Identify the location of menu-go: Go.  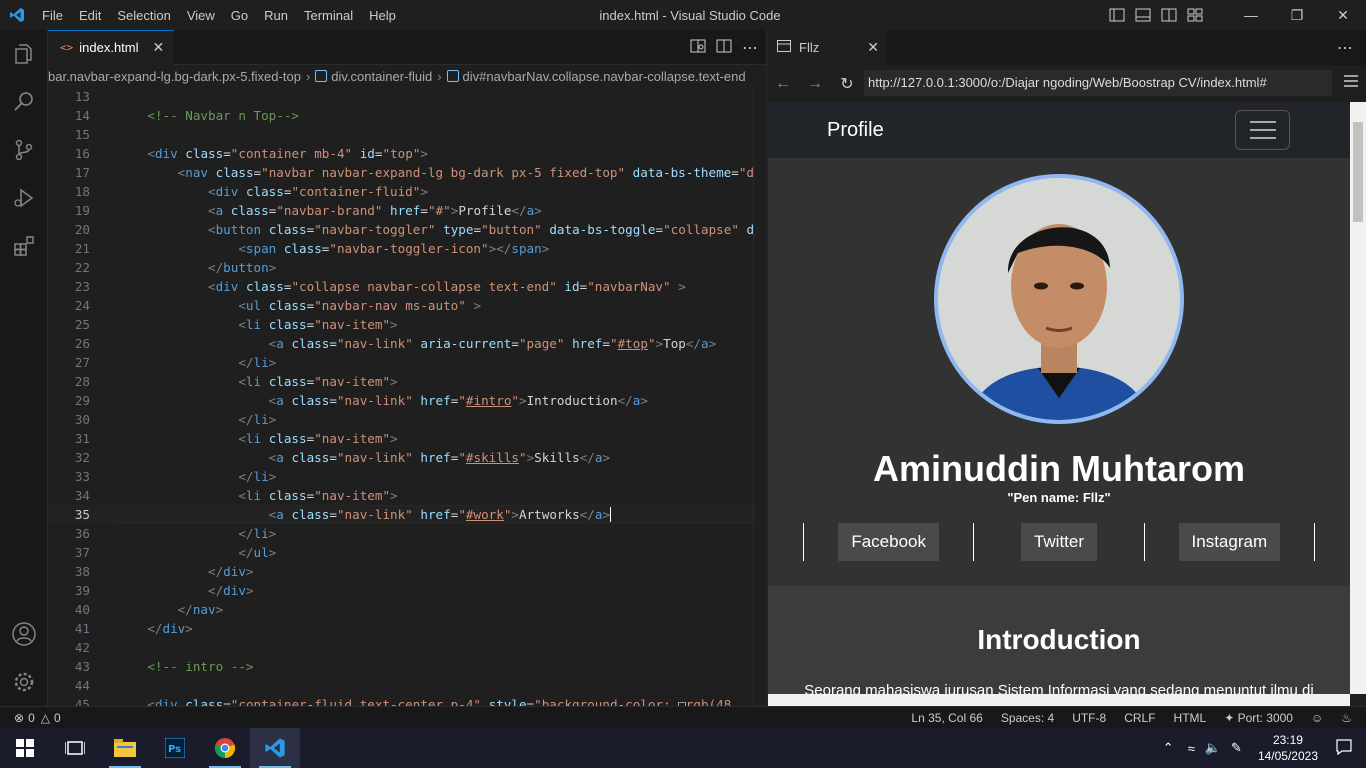
(239, 15).